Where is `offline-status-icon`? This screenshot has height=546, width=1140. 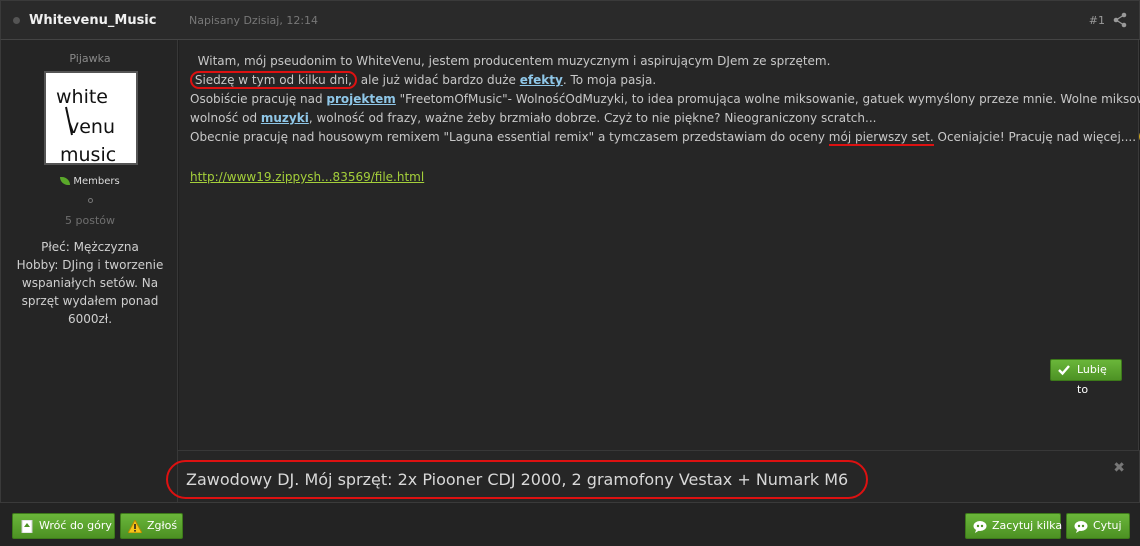
offline-status-icon is located at coordinates (16, 20).